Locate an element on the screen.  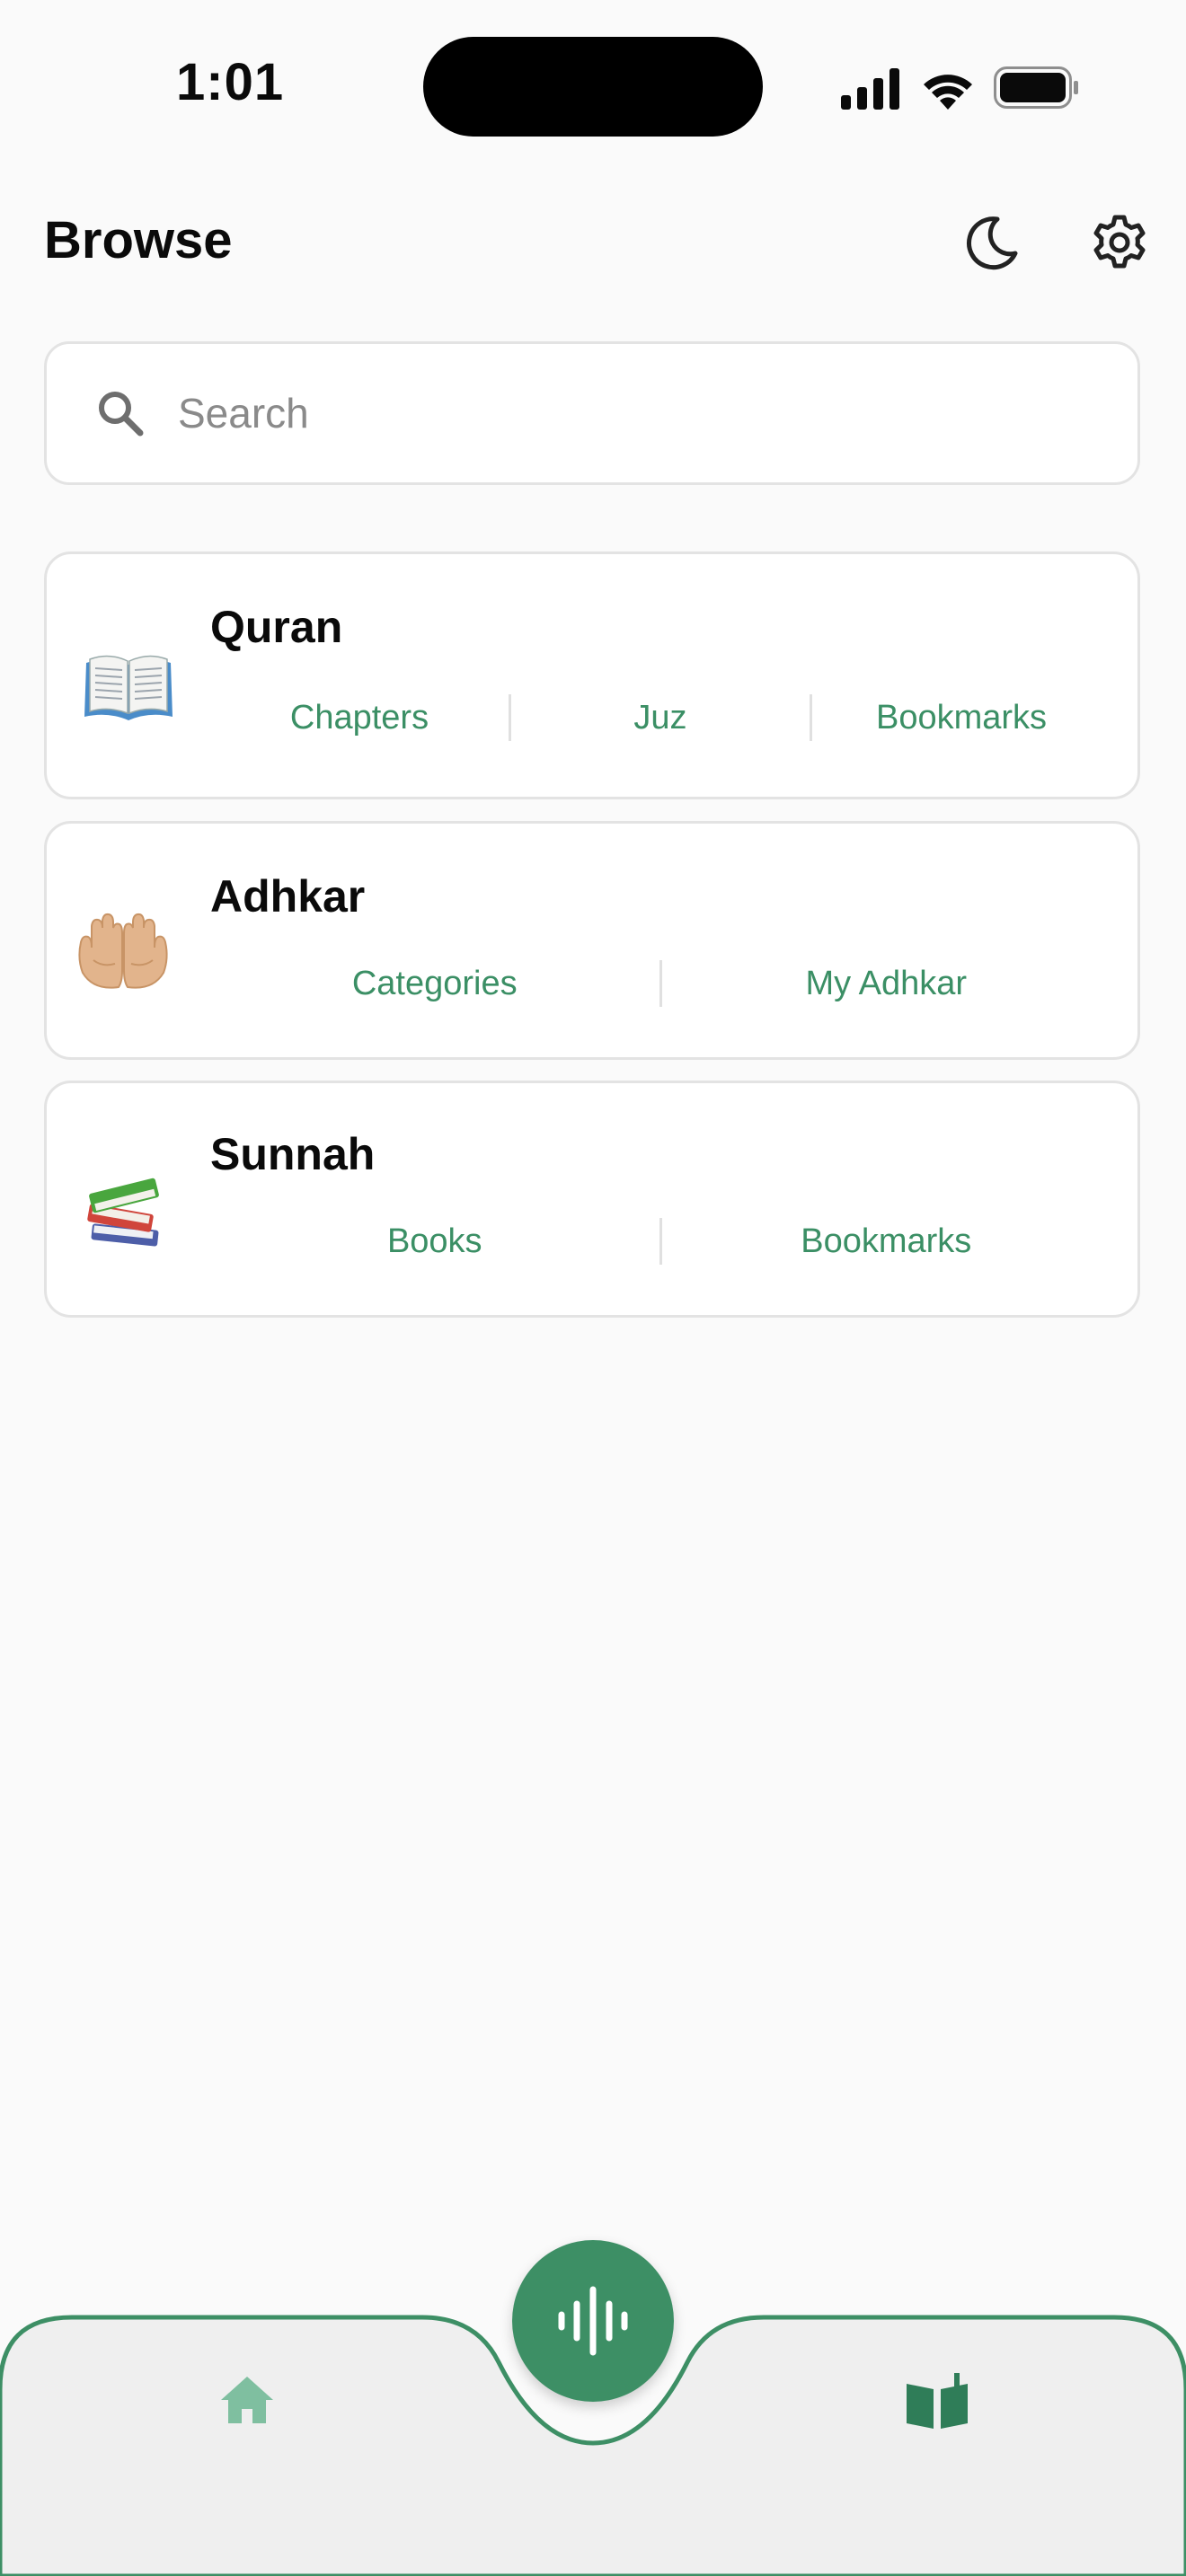
search-icon is located at coordinates (122, 414).